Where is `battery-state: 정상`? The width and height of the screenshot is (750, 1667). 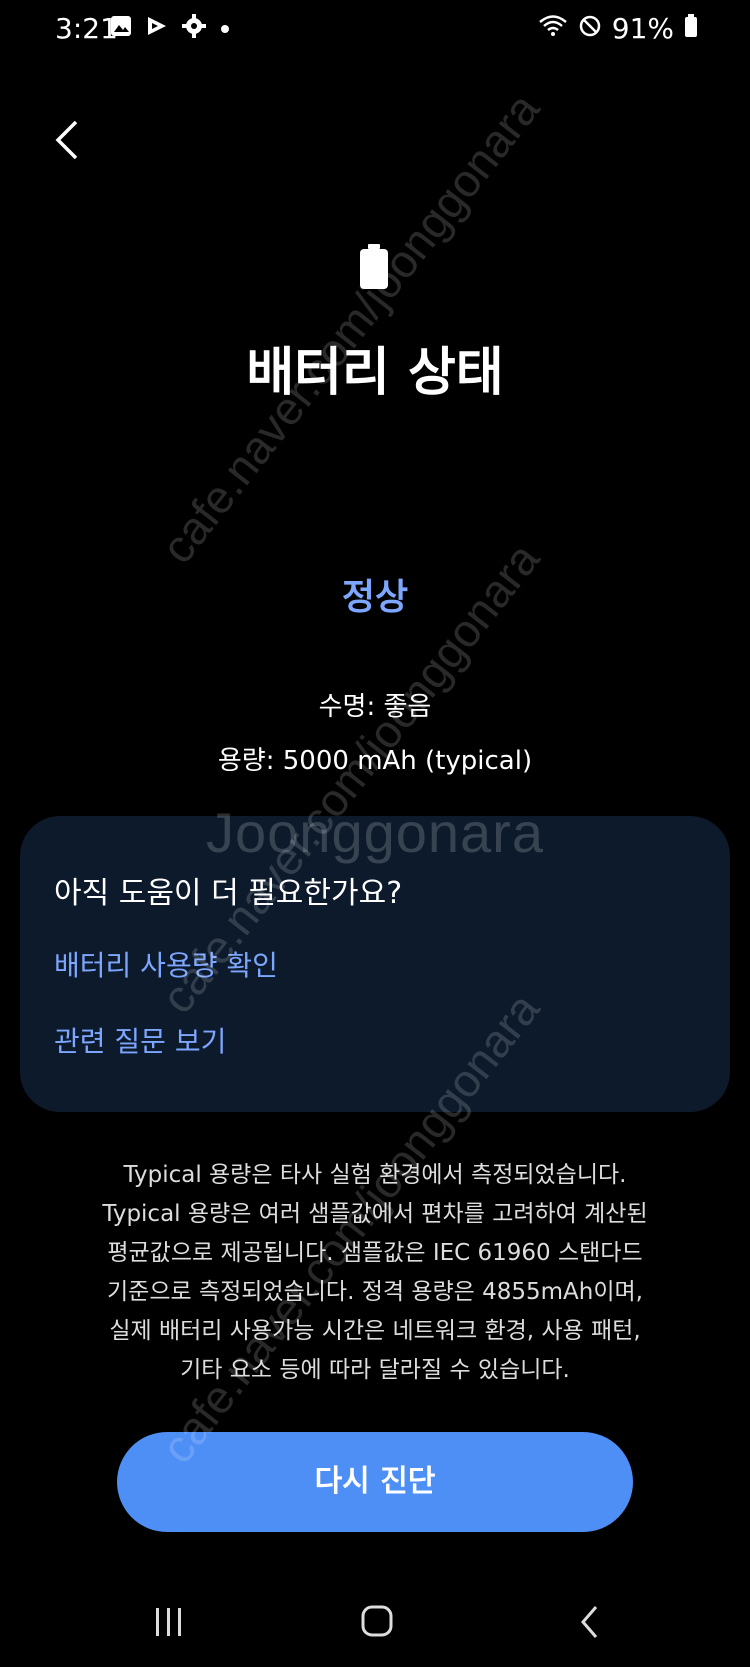
battery-state: 정상 is located at coordinates (375, 597).